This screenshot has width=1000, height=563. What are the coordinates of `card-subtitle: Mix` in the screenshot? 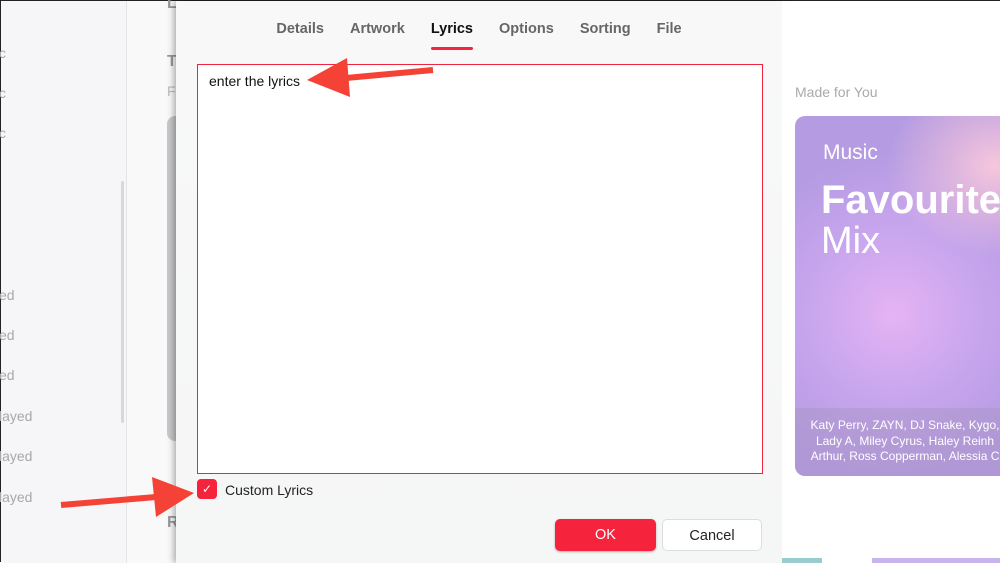 It's located at (851, 241).